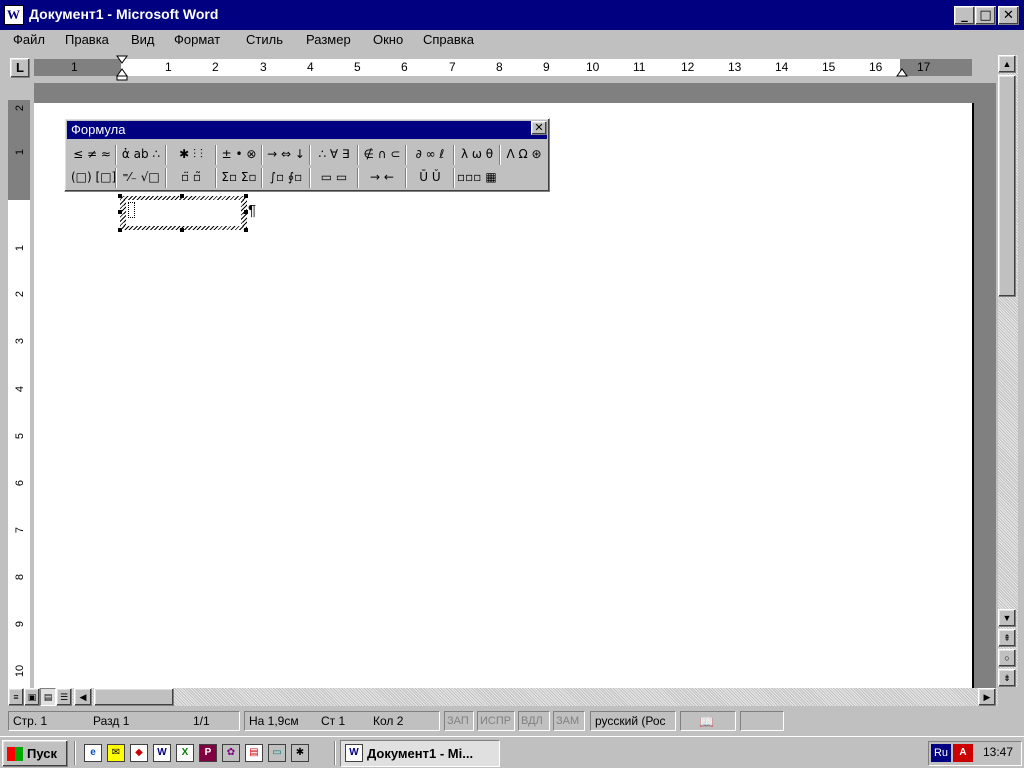  Describe the element at coordinates (496, 721) in the screenshot. I see `status-track-changes: ИСПР` at that location.